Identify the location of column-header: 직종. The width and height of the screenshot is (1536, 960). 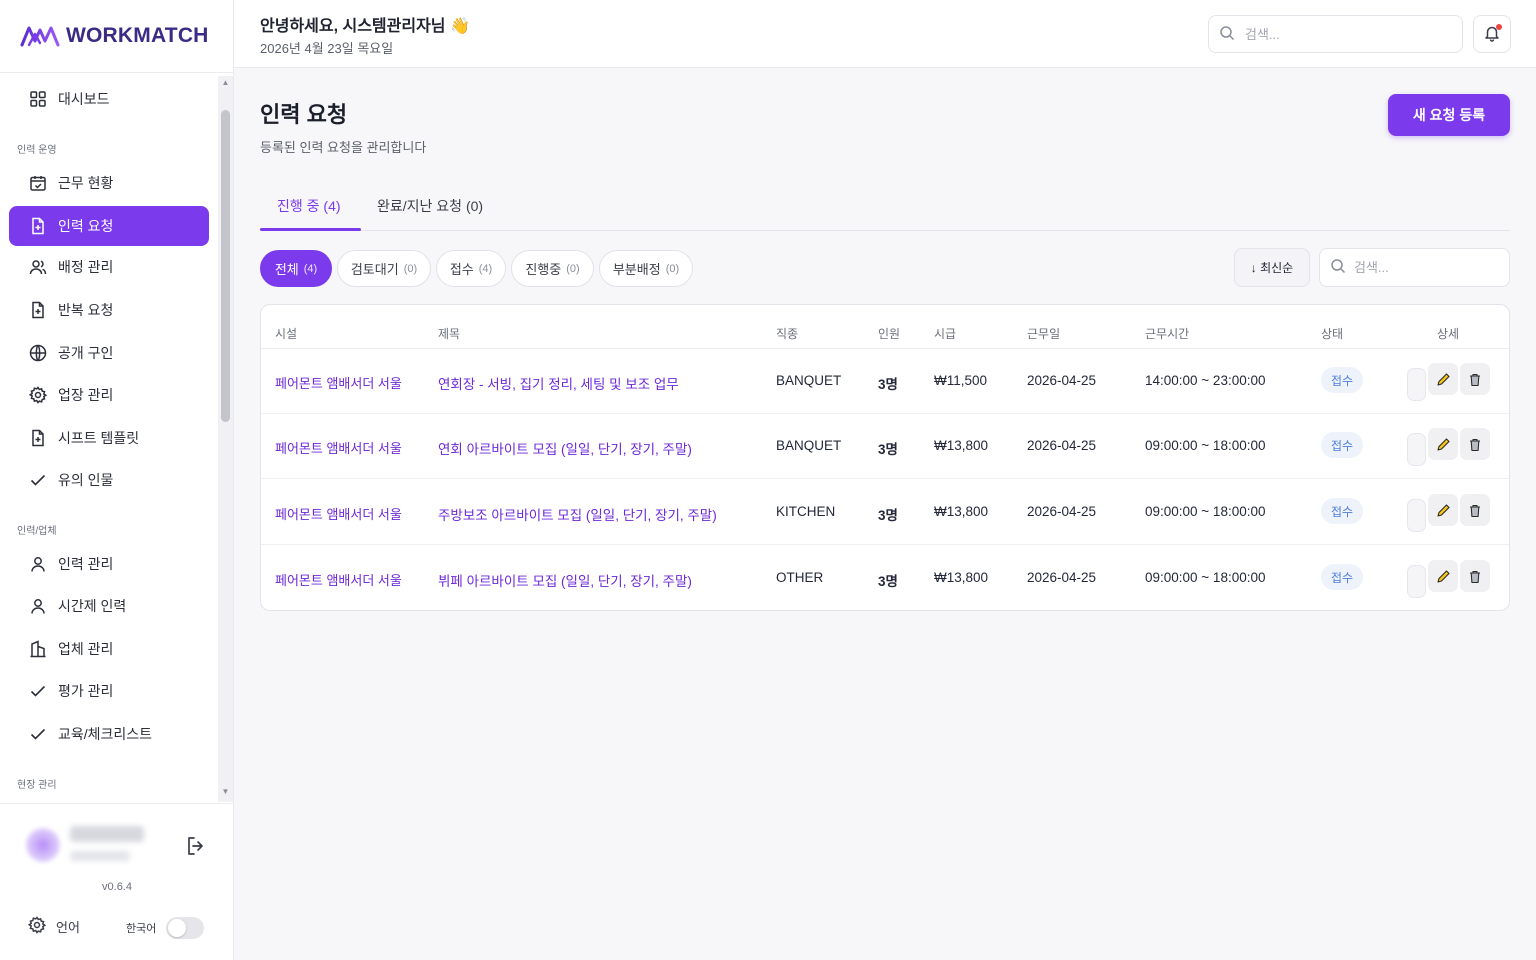
(787, 333).